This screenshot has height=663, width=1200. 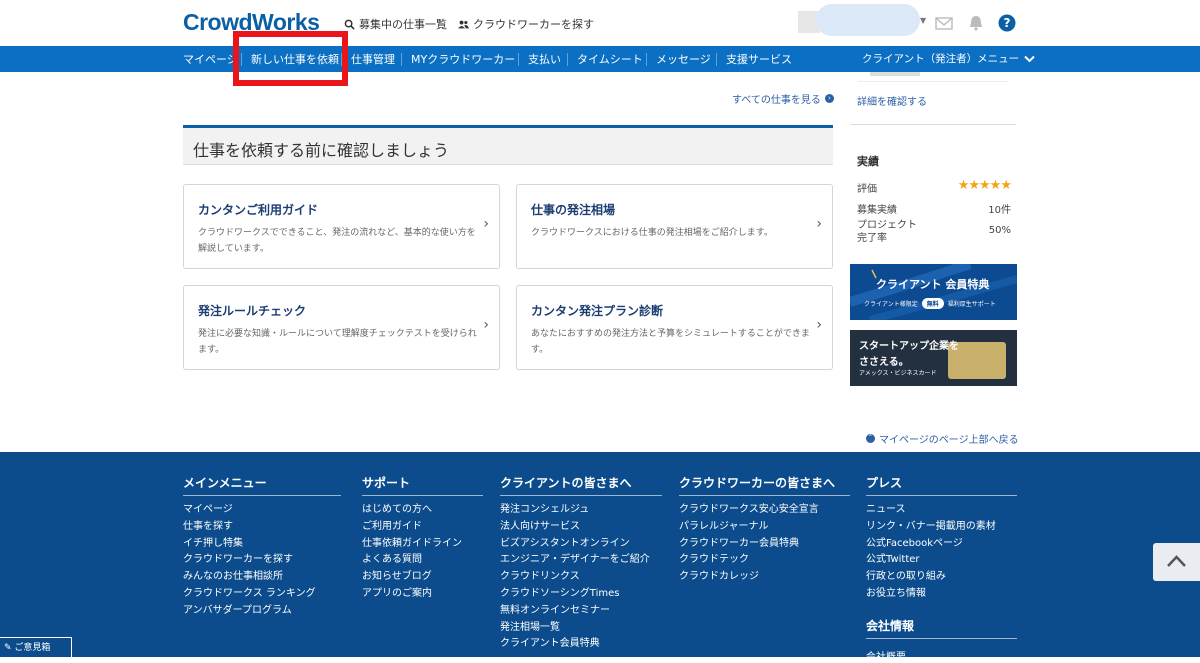 What do you see at coordinates (892, 100) in the screenshot?
I see `view-details-link: 詳細を確認する` at bounding box center [892, 100].